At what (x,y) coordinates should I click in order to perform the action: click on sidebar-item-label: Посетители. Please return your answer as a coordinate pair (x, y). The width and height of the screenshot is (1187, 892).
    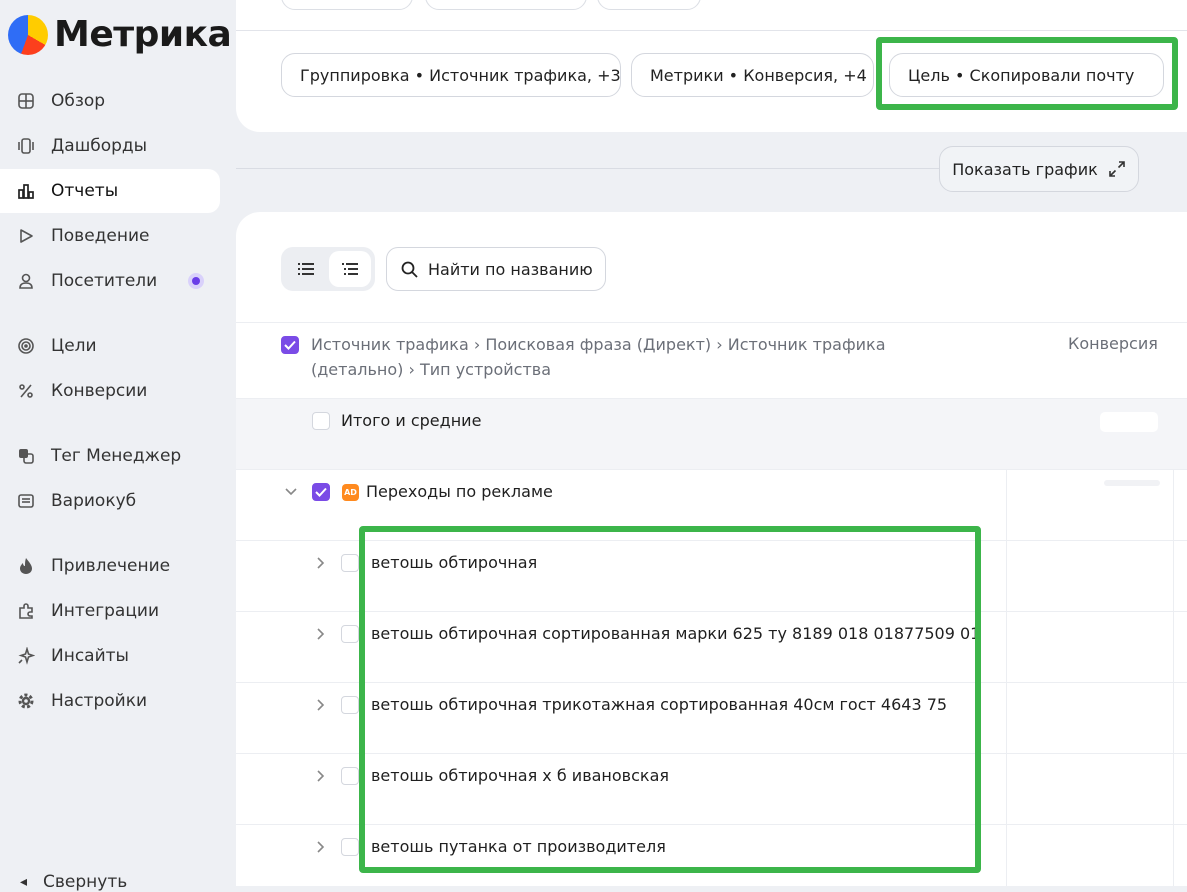
    Looking at the image, I should click on (104, 281).